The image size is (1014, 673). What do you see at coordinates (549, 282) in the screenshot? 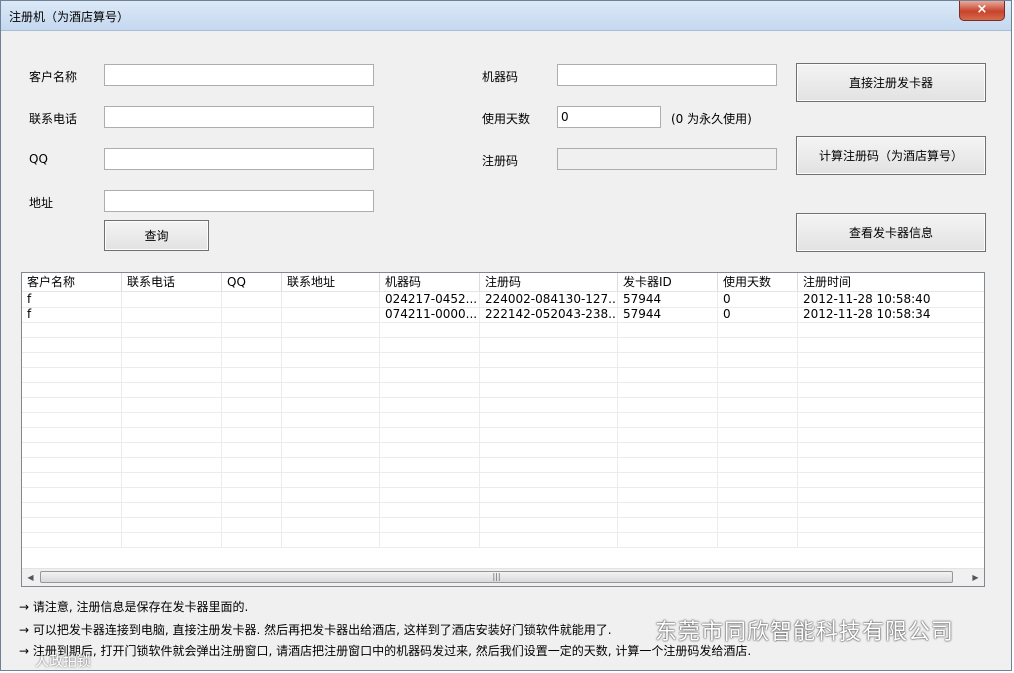
I see `col-reg-code: 注册码` at bounding box center [549, 282].